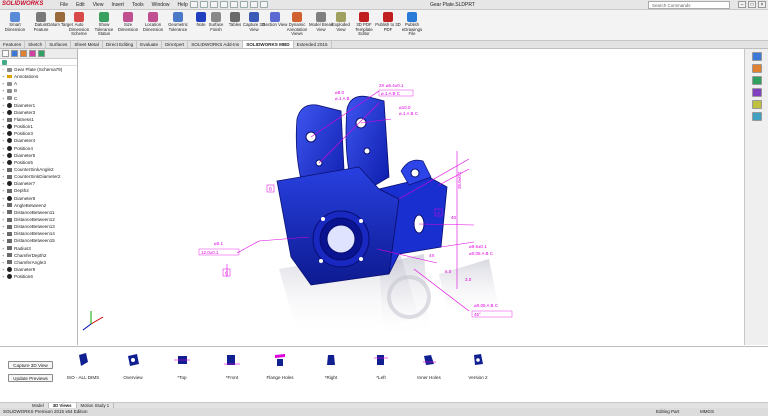 The image size is (768, 416). I want to click on annotation-diameter-0-1: ⌀0.1, so click(218, 243).